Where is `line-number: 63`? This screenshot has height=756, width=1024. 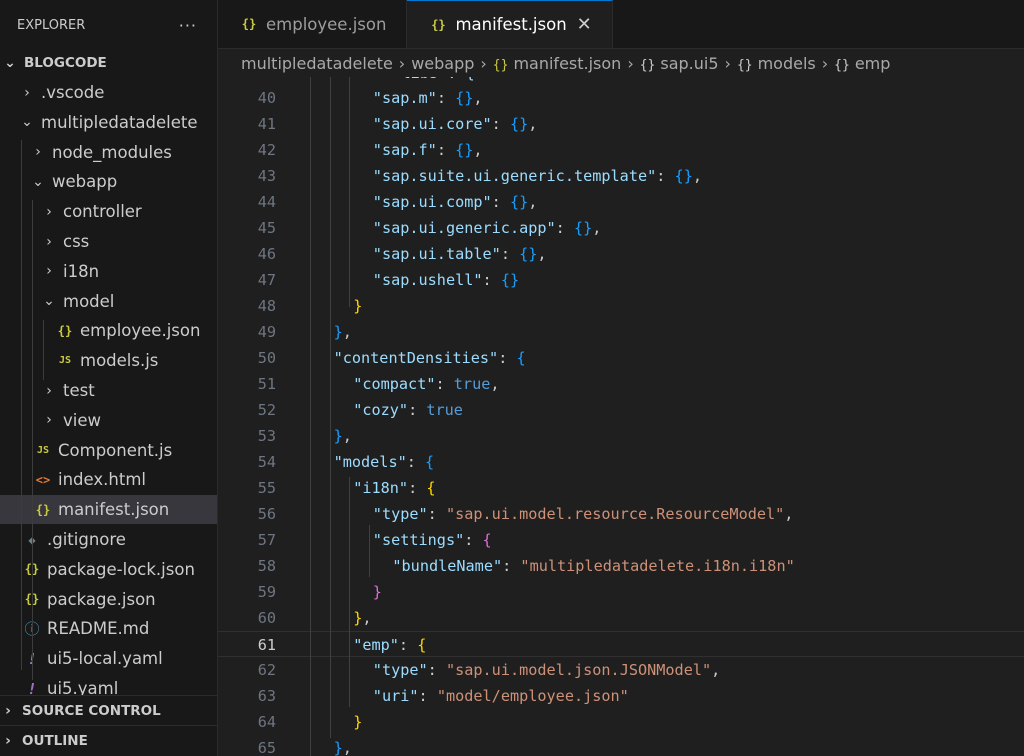
line-number: 63 is located at coordinates (266, 696).